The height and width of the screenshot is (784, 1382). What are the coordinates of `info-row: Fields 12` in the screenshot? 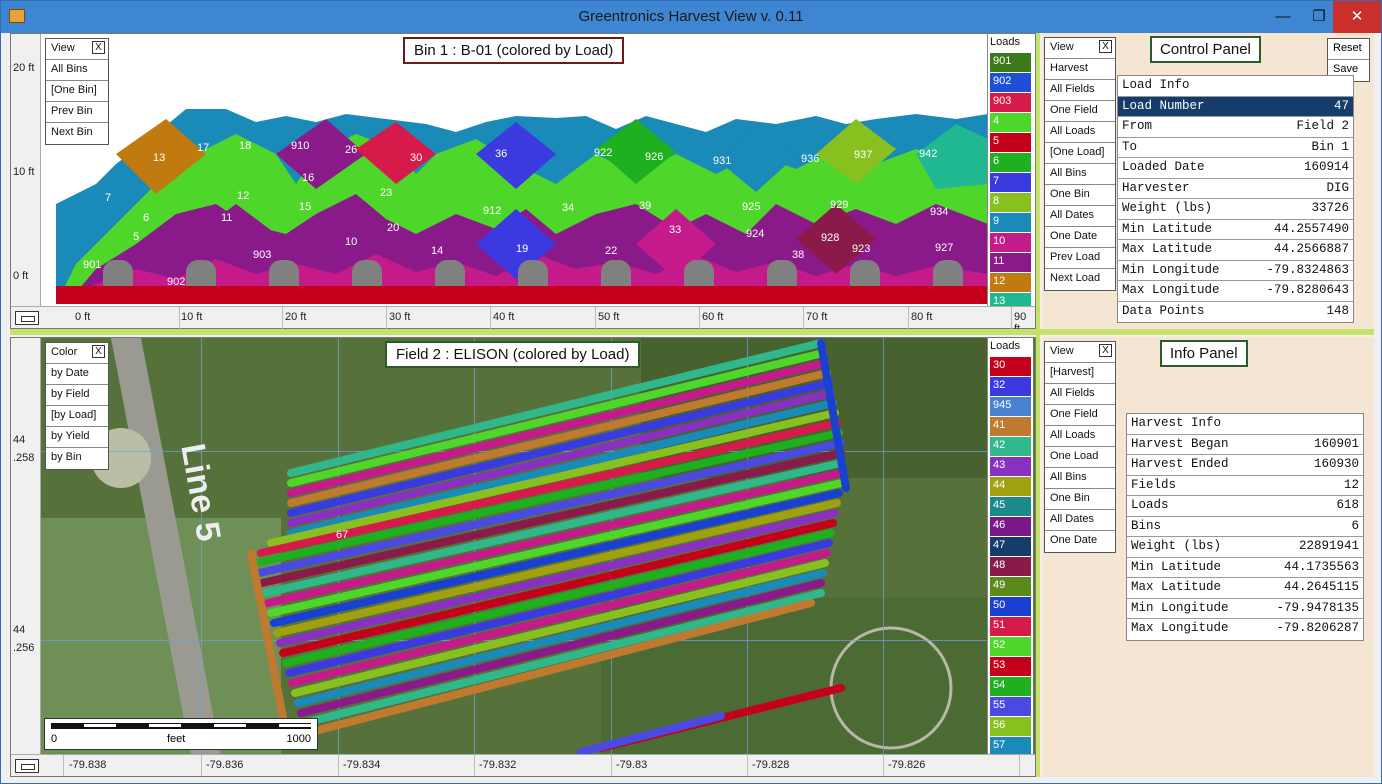 It's located at (1245, 485).